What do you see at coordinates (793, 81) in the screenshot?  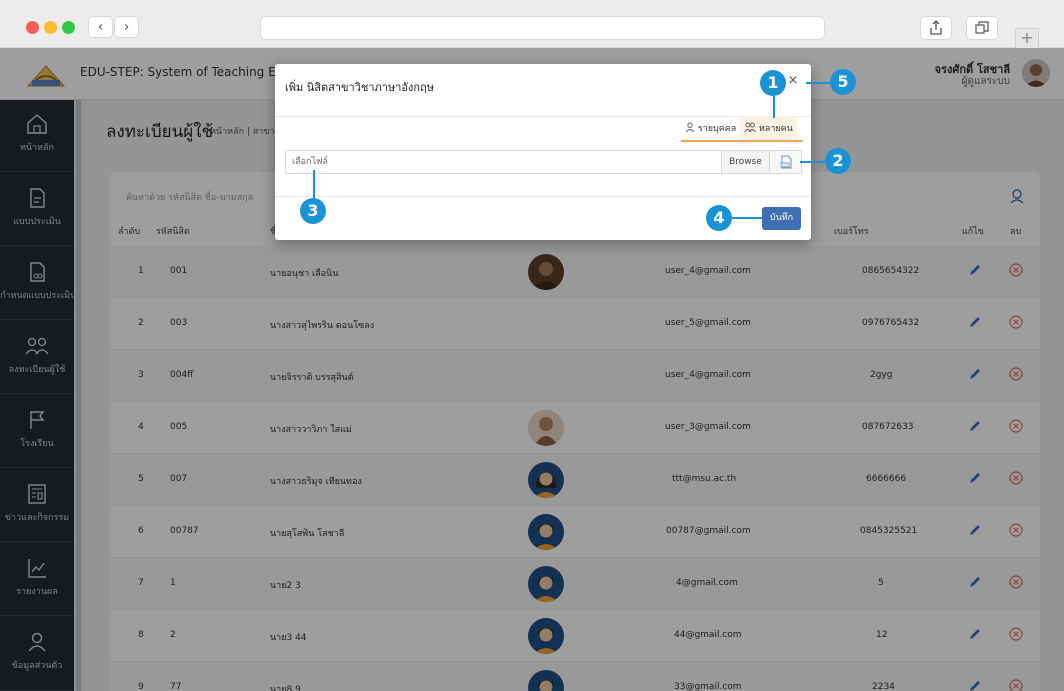 I see `close-button: ×` at bounding box center [793, 81].